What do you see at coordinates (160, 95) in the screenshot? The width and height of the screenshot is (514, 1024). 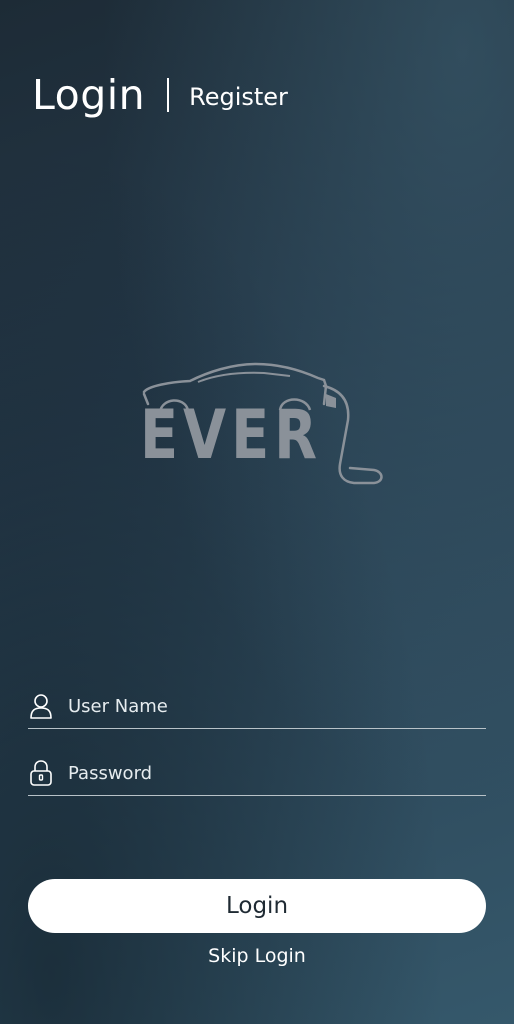 I see `auth-tabs: Login Register` at bounding box center [160, 95].